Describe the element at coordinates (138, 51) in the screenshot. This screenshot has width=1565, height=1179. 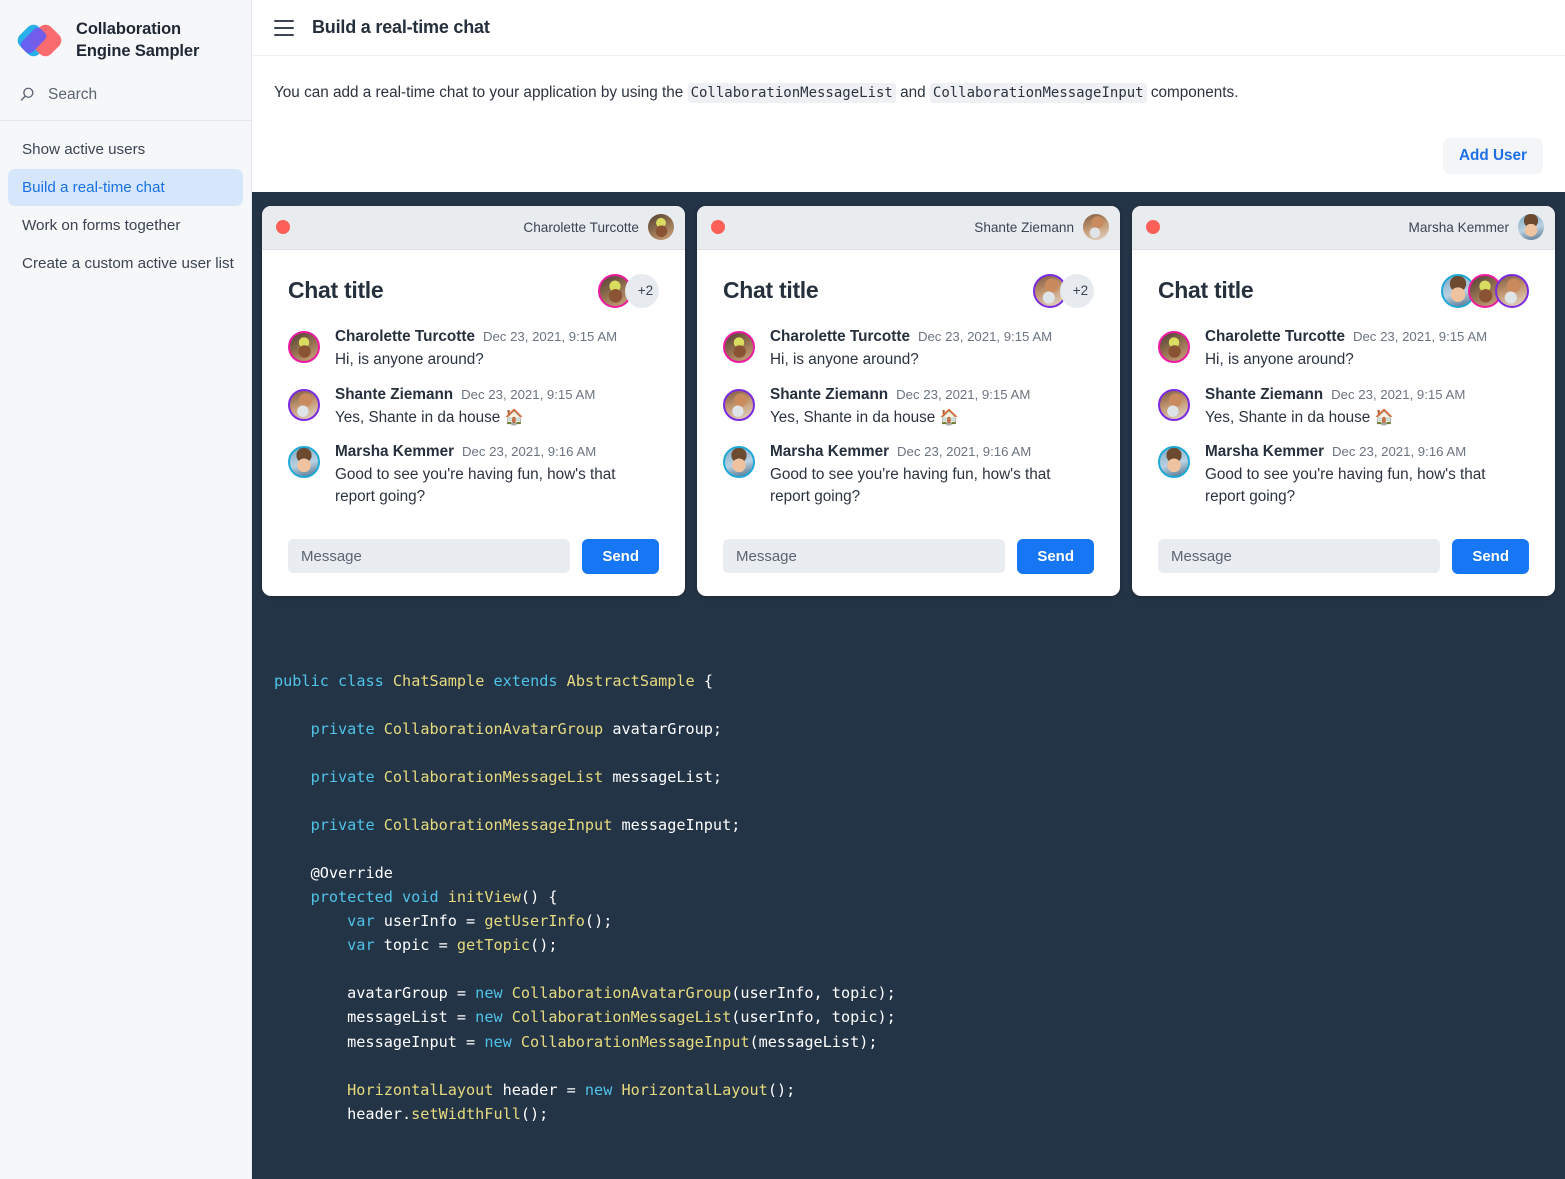
I see `brand-name-line2: Engine Sampler` at that location.